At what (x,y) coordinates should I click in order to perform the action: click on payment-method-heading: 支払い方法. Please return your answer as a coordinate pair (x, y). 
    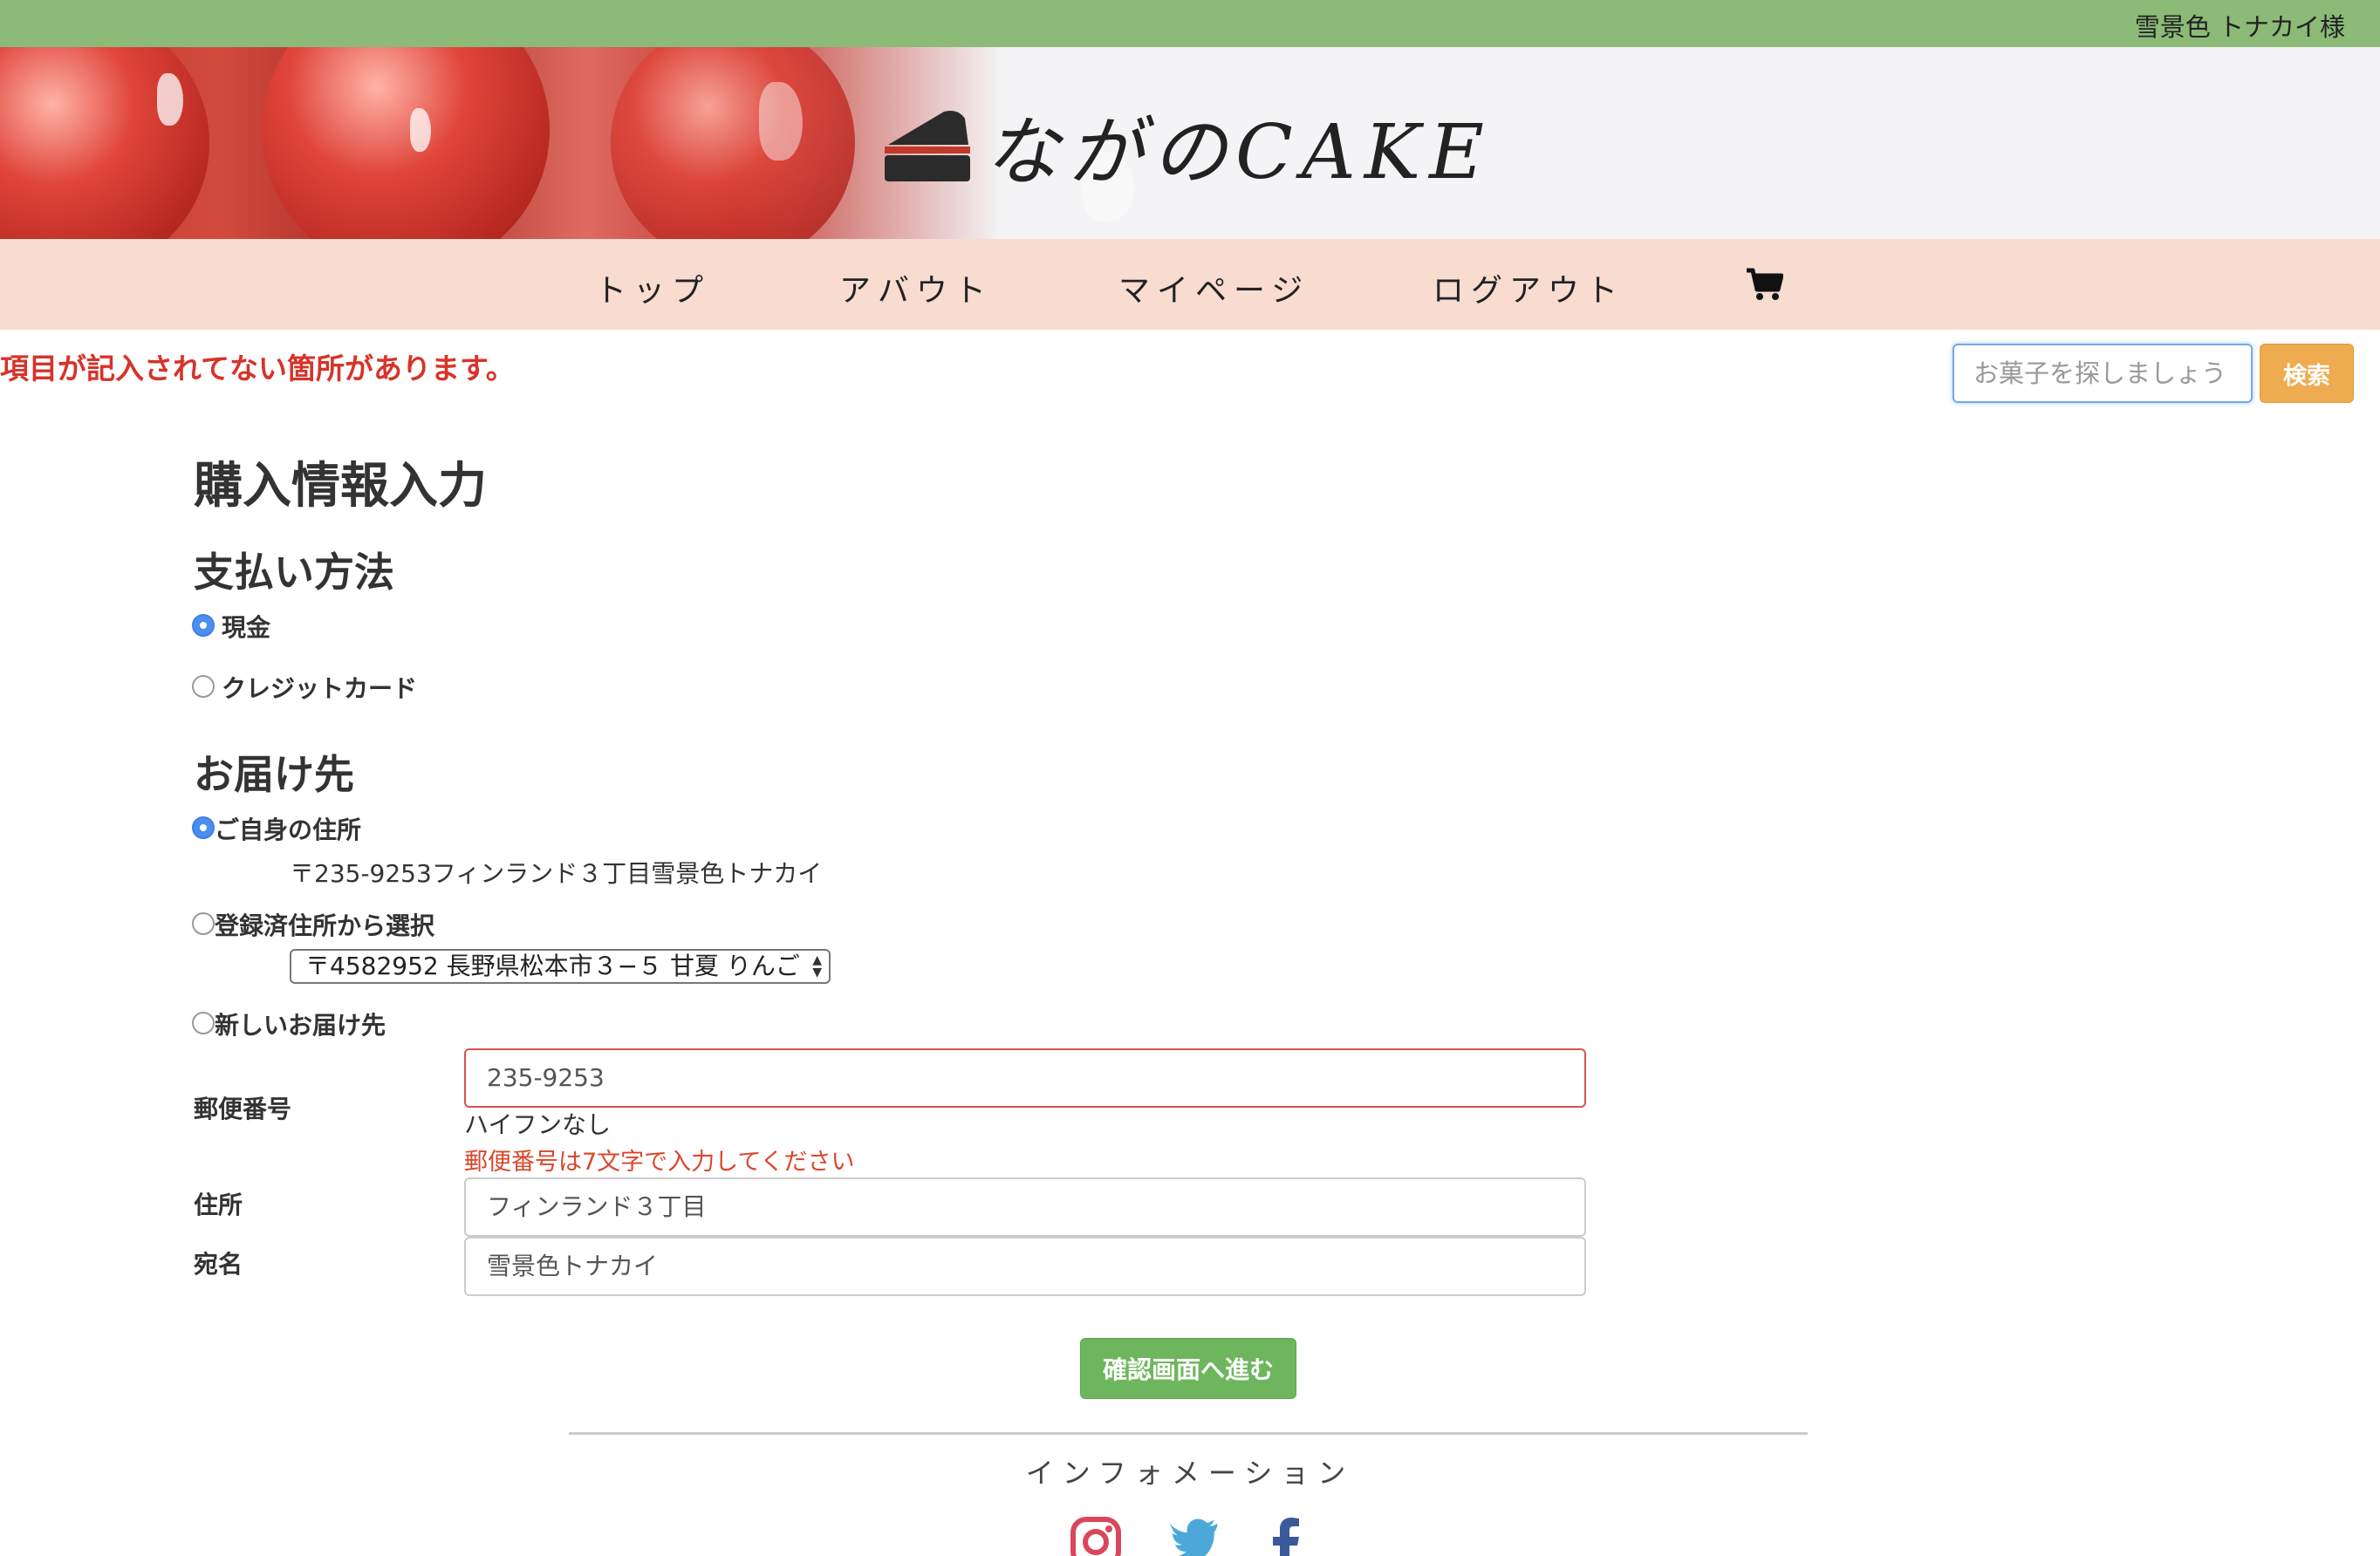
    Looking at the image, I should click on (294, 572).